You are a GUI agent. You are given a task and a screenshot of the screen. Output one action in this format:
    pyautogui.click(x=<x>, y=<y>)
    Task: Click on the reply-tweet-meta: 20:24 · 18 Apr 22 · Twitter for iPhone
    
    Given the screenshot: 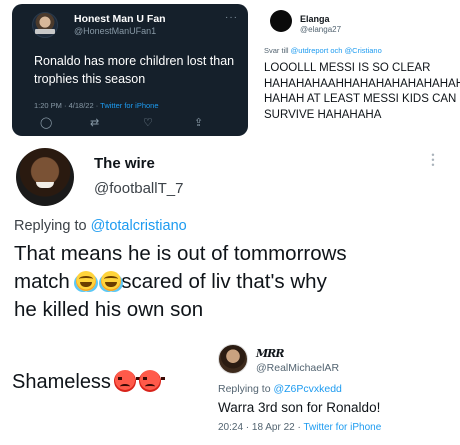 What is the action you would take?
    pyautogui.click(x=299, y=427)
    